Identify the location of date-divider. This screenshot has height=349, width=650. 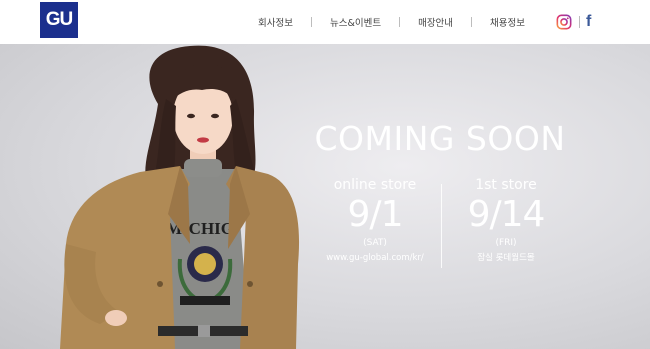
(441, 226).